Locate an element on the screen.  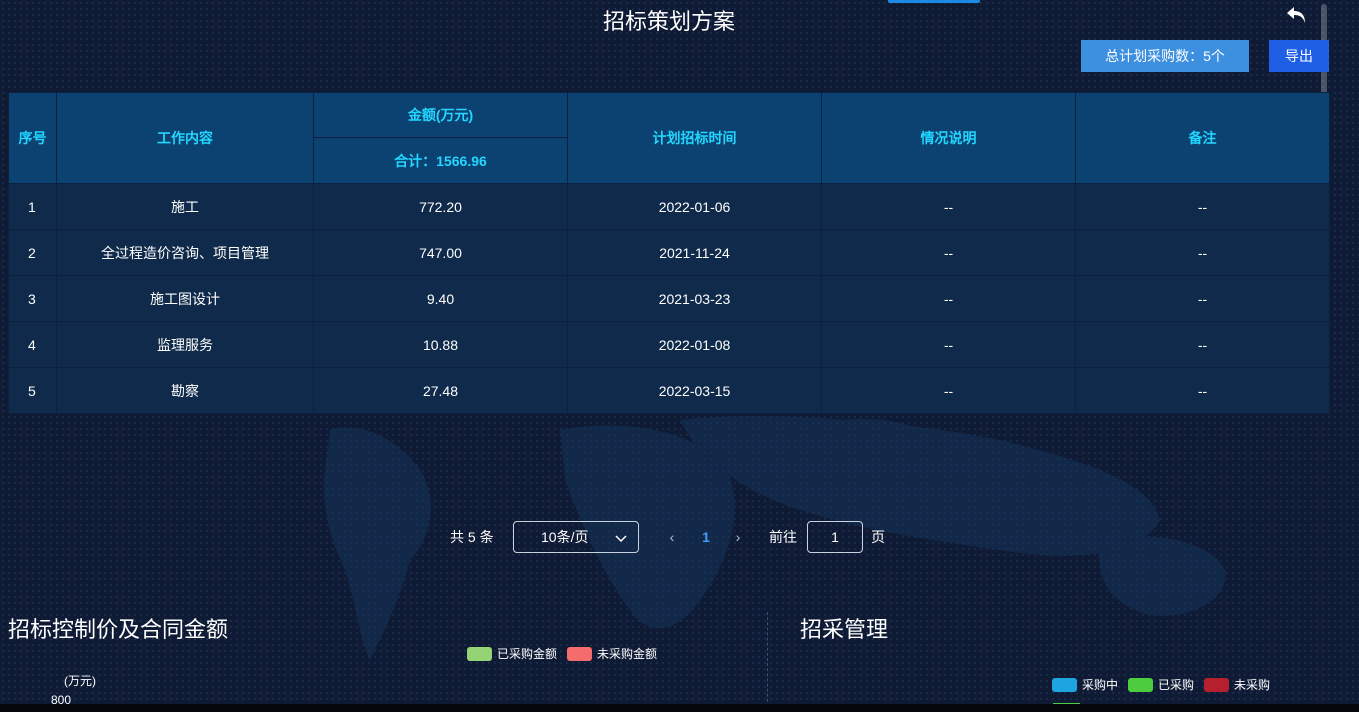
cell-work: 勘察 is located at coordinates (185, 390).